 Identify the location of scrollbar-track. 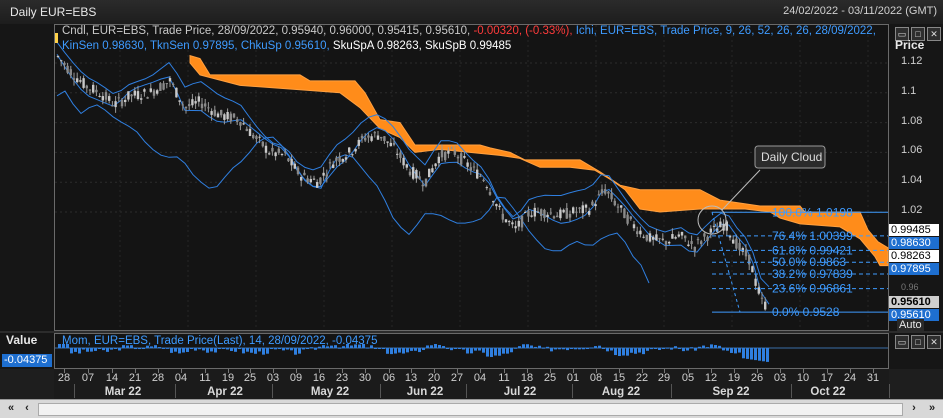
(470, 409).